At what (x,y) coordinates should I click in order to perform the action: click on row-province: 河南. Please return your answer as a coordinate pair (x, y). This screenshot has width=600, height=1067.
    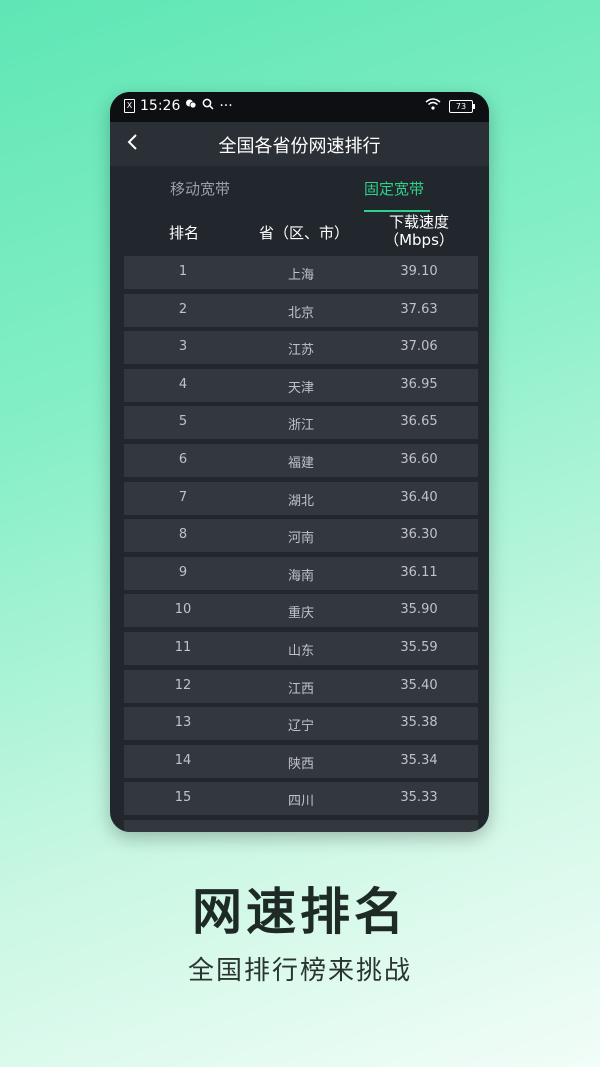
    Looking at the image, I should click on (300, 539).